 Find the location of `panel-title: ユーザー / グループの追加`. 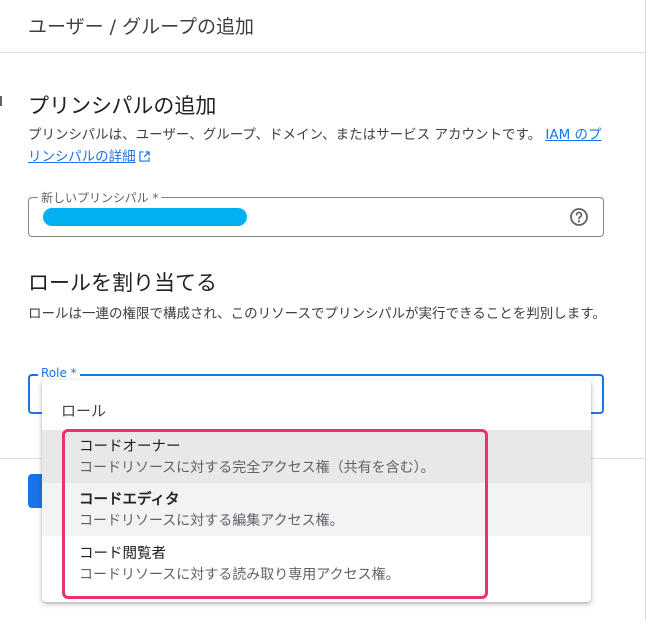

panel-title: ユーザー / グループの追加 is located at coordinates (141, 27).